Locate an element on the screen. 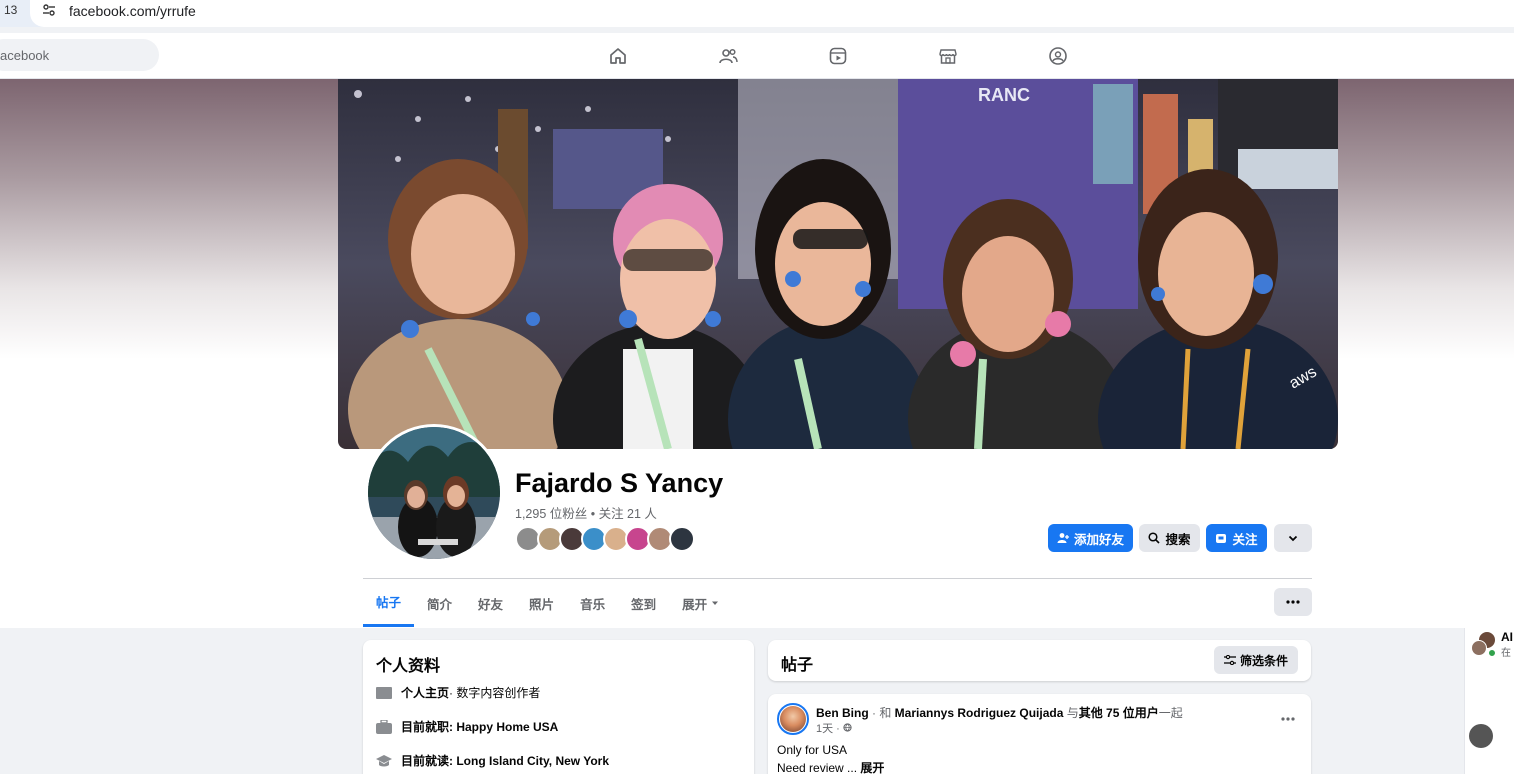  post-others-prefix: 与 is located at coordinates (1071, 713).